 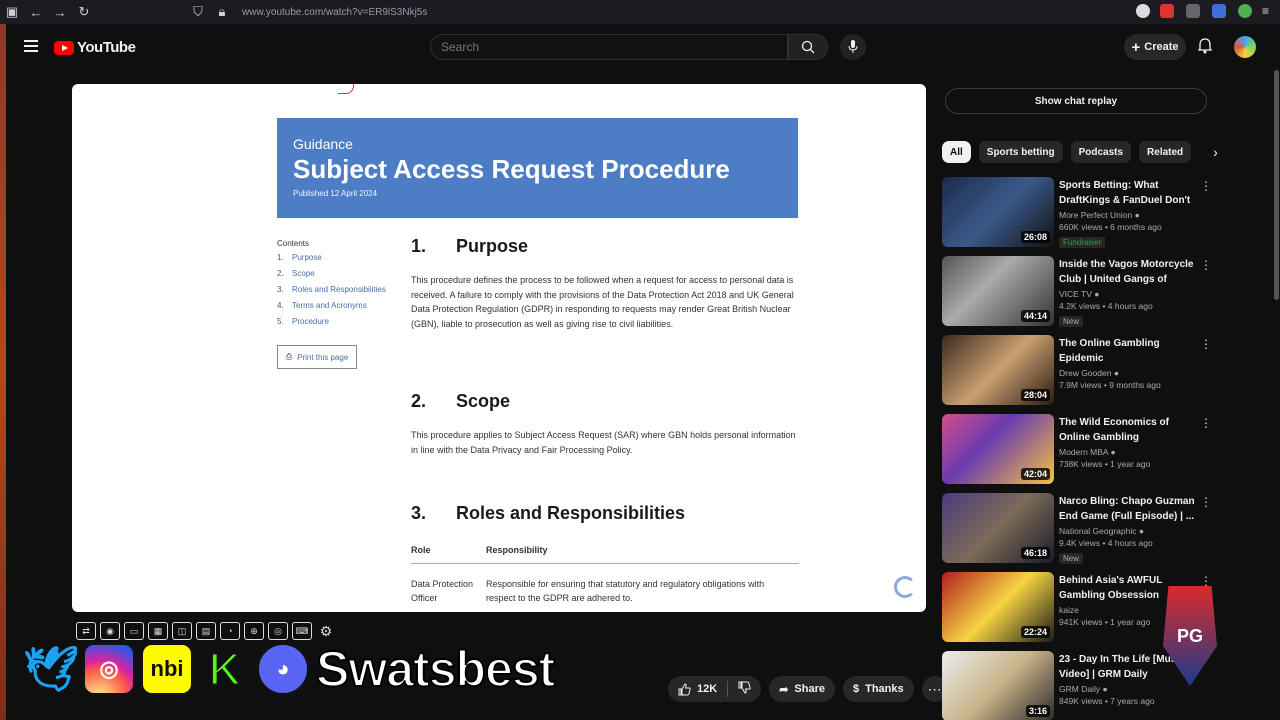 What do you see at coordinates (1035, 316) in the screenshot?
I see `duration-badge: 44:14` at bounding box center [1035, 316].